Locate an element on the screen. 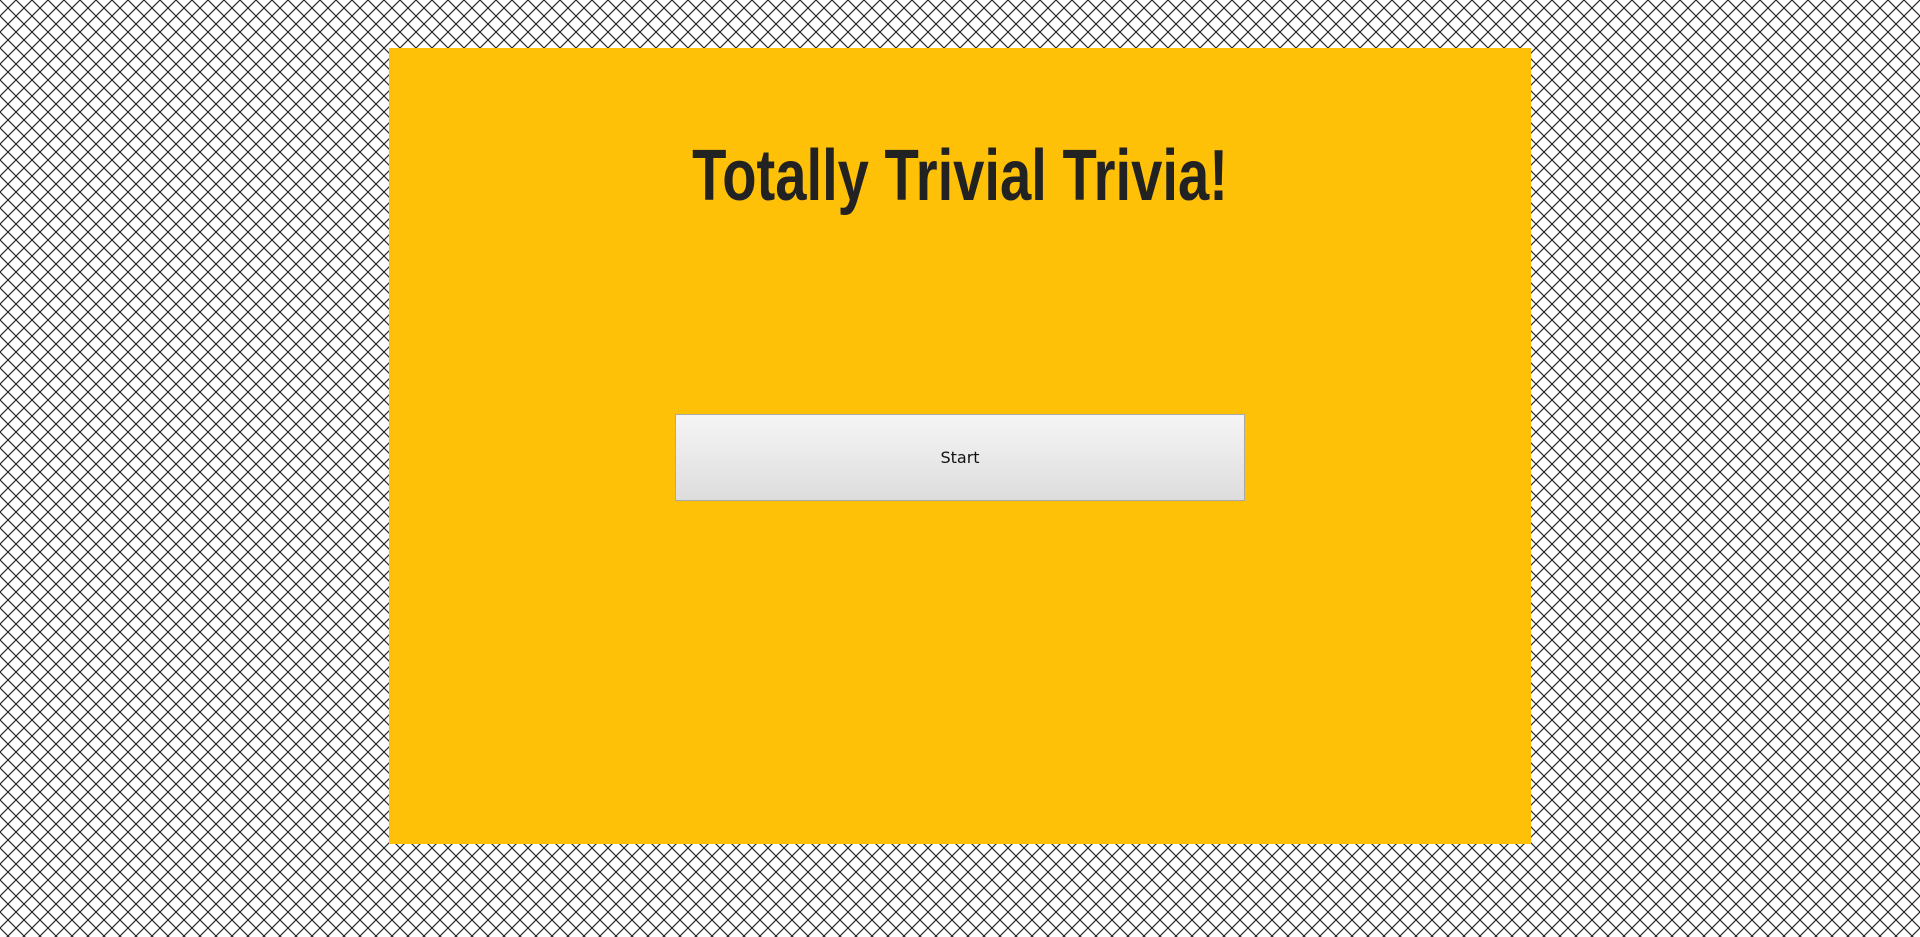 The image size is (1920, 937). start-button: Start is located at coordinates (960, 457).